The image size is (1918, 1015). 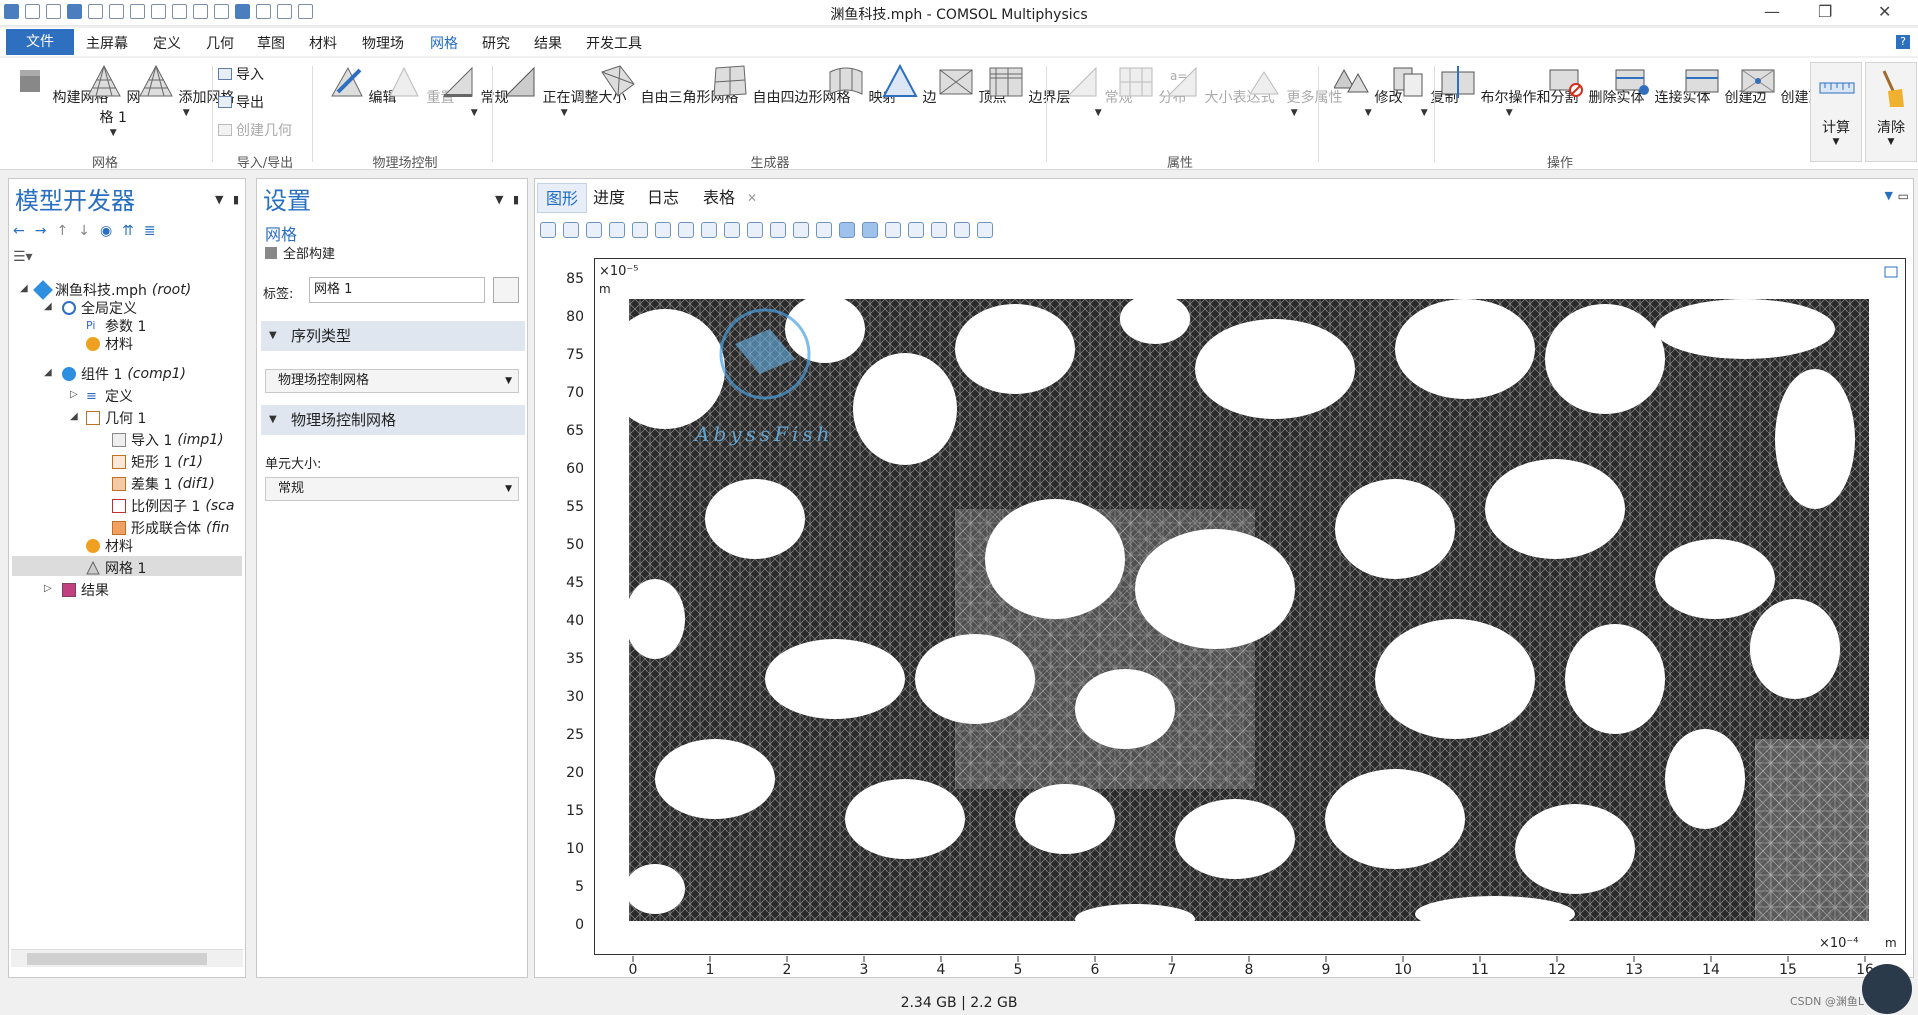 What do you see at coordinates (778, 230) in the screenshot?
I see `clear-selection-icon` at bounding box center [778, 230].